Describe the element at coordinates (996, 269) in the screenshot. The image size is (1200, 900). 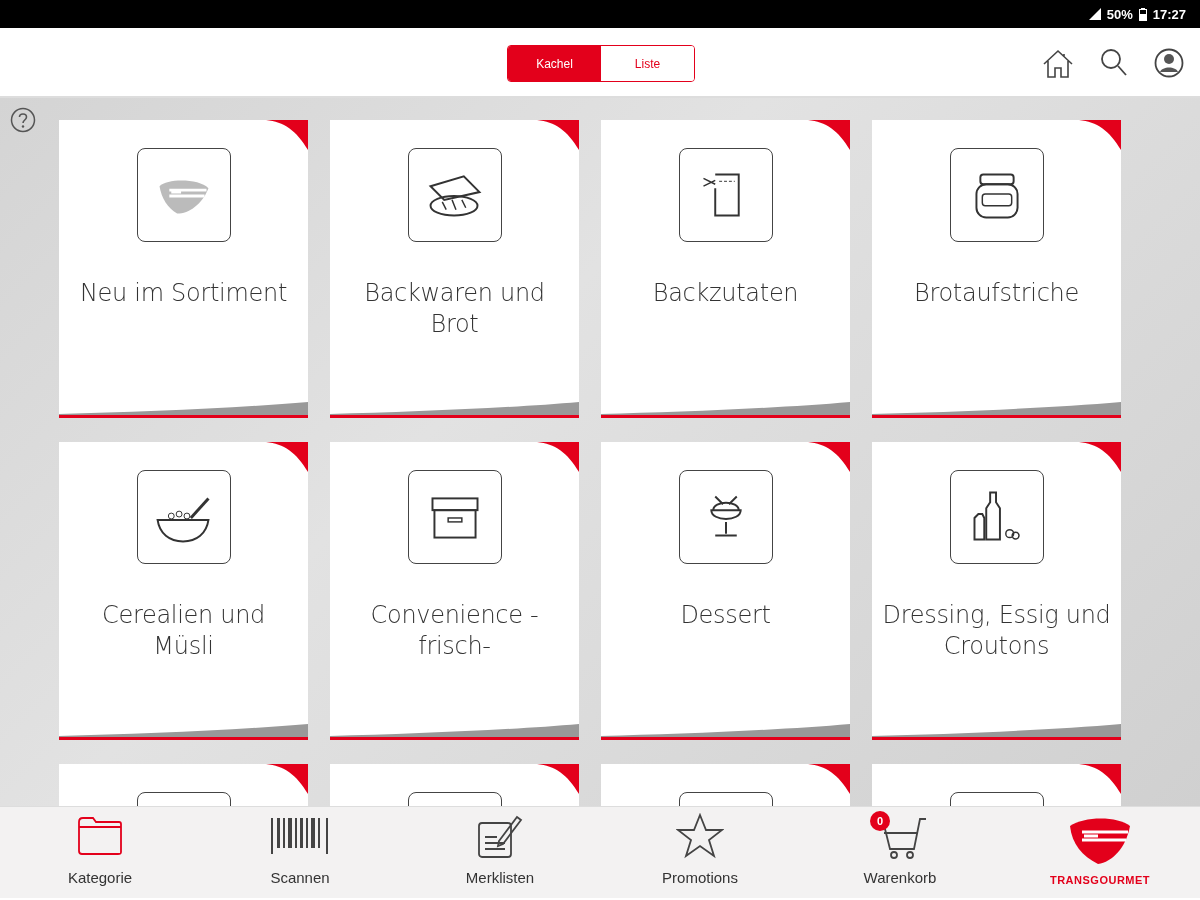
I see `category-tile: Brotaufstriche` at that location.